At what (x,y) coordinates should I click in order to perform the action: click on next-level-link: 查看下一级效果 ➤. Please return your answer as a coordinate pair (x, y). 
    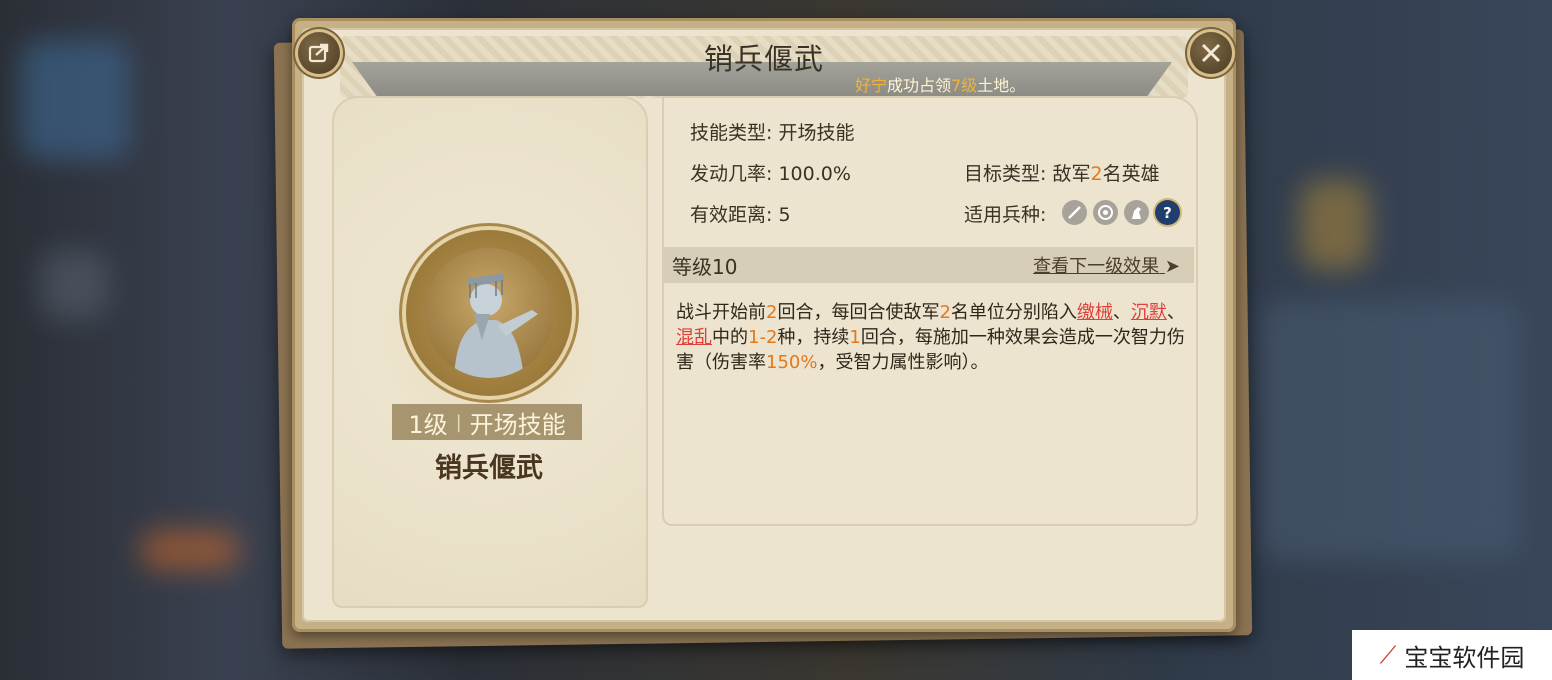
    Looking at the image, I should click on (1106, 265).